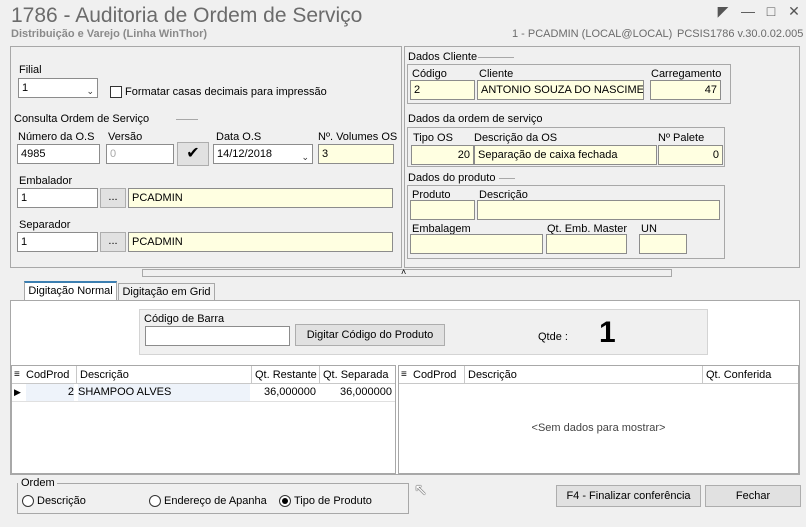 This screenshot has height=527, width=806. Describe the element at coordinates (50, 392) in the screenshot. I see `cell-codprod: 2` at that location.